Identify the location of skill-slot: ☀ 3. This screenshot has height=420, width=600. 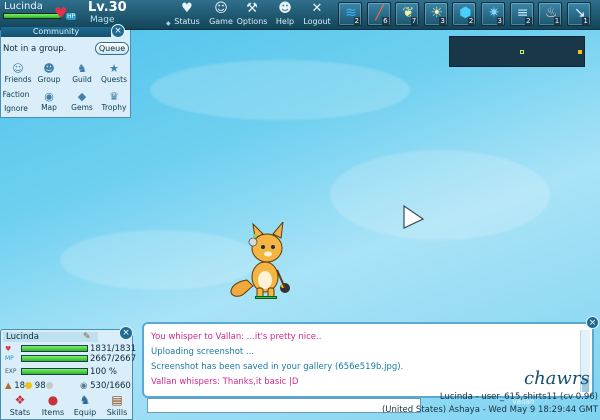
(435, 14).